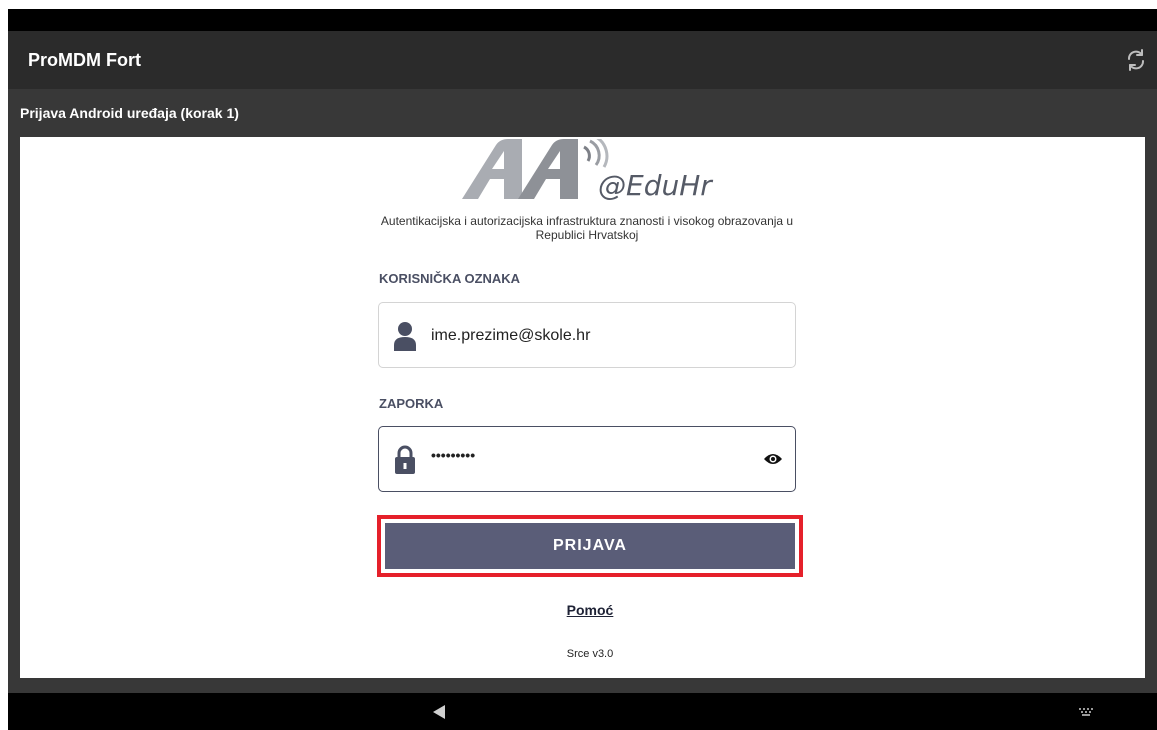 The image size is (1157, 730). I want to click on help-link: Pomoć, so click(590, 610).